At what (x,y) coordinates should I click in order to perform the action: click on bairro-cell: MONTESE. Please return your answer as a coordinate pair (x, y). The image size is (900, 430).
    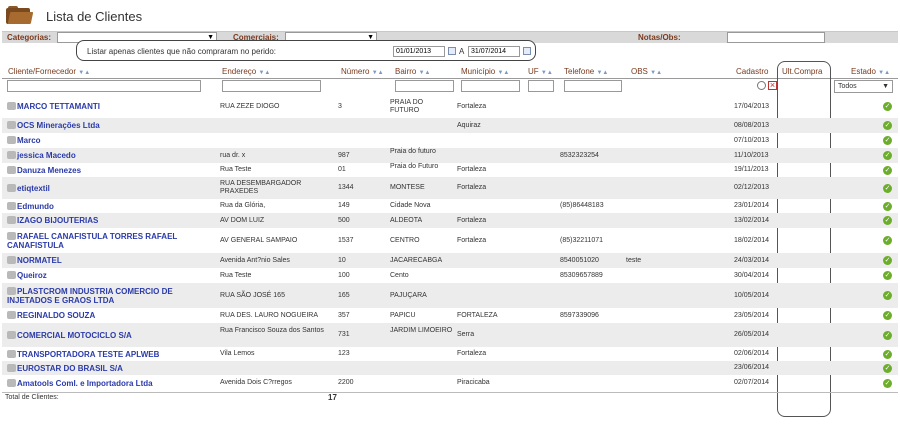
    Looking at the image, I should click on (407, 187).